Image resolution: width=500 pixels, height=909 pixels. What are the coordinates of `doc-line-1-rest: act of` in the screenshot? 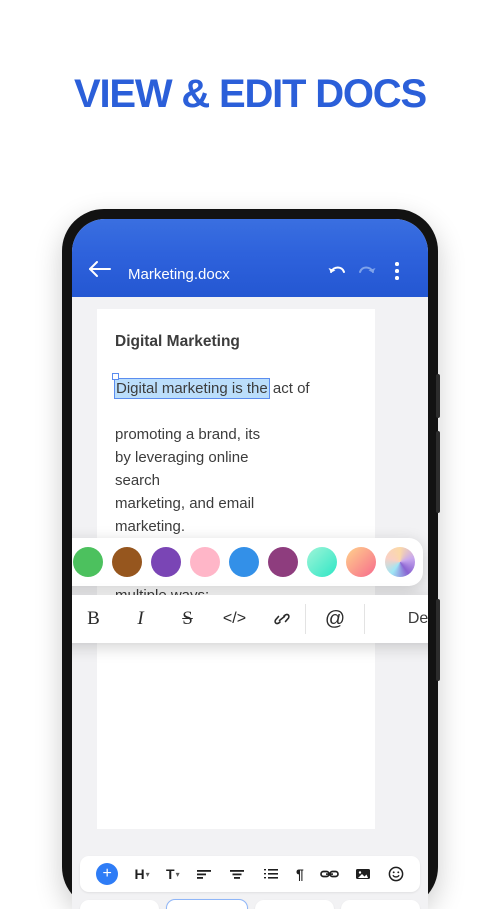 It's located at (291, 388).